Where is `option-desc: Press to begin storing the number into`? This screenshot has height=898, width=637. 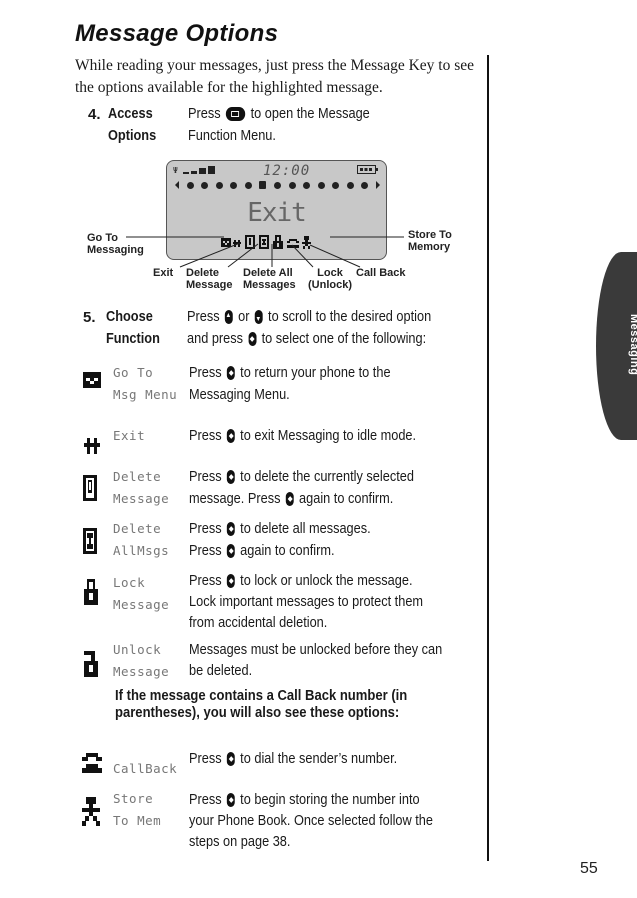 option-desc: Press to begin storing the number into is located at coordinates (304, 800).